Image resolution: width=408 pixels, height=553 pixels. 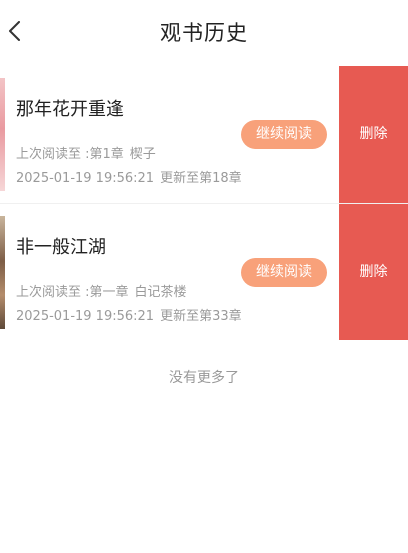 I want to click on progress-label: 上次阅读至 :第一章, so click(x=72, y=292).